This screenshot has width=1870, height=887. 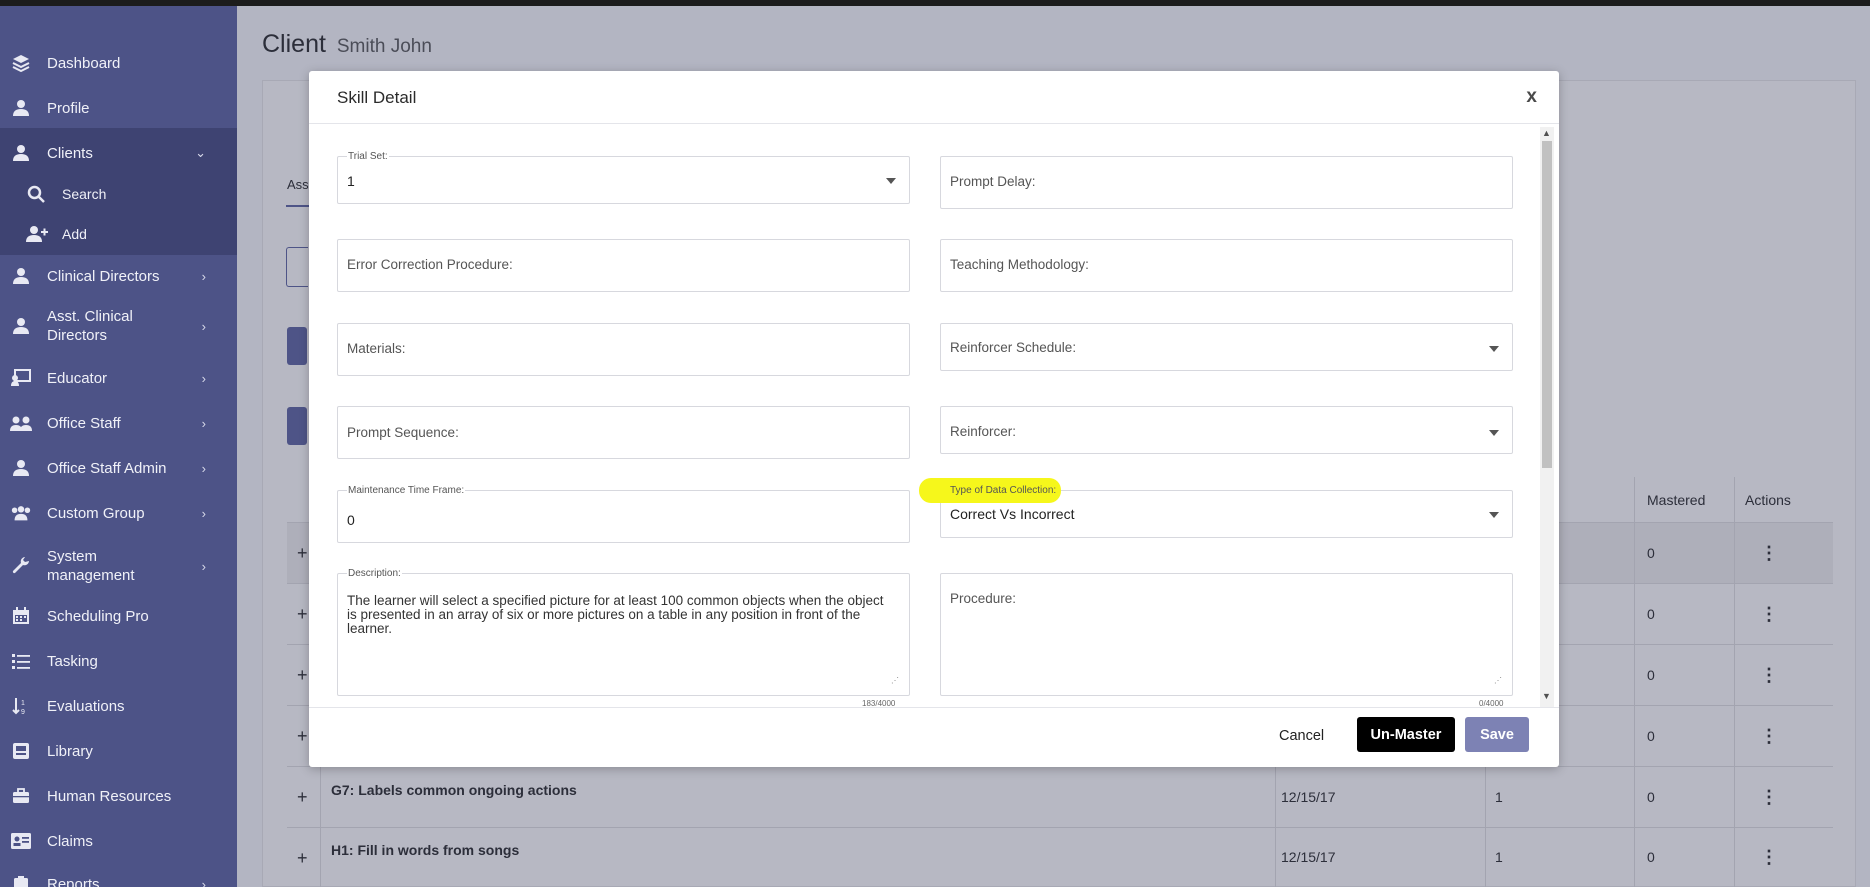 What do you see at coordinates (1634, 682) in the screenshot?
I see `column-divider` at bounding box center [1634, 682].